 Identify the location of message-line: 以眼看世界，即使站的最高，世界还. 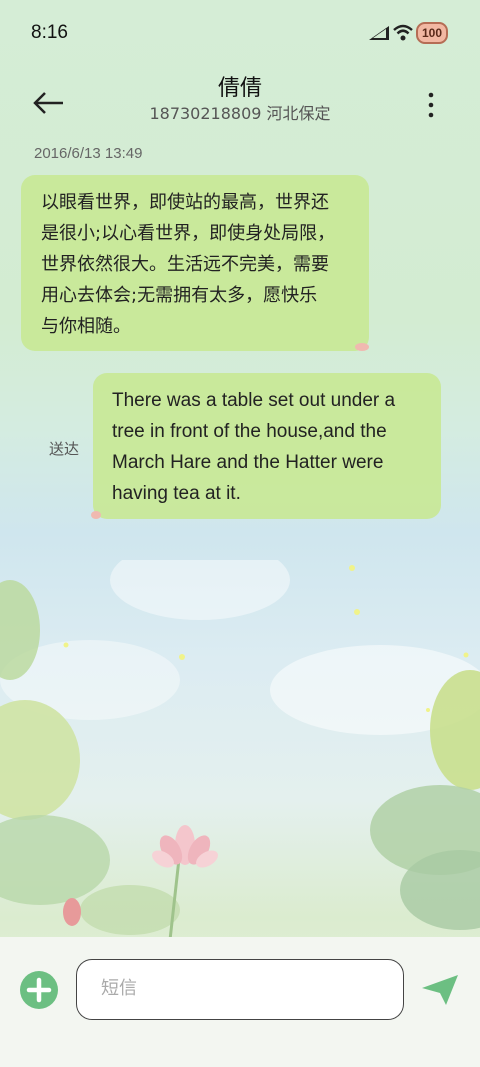
(185, 202).